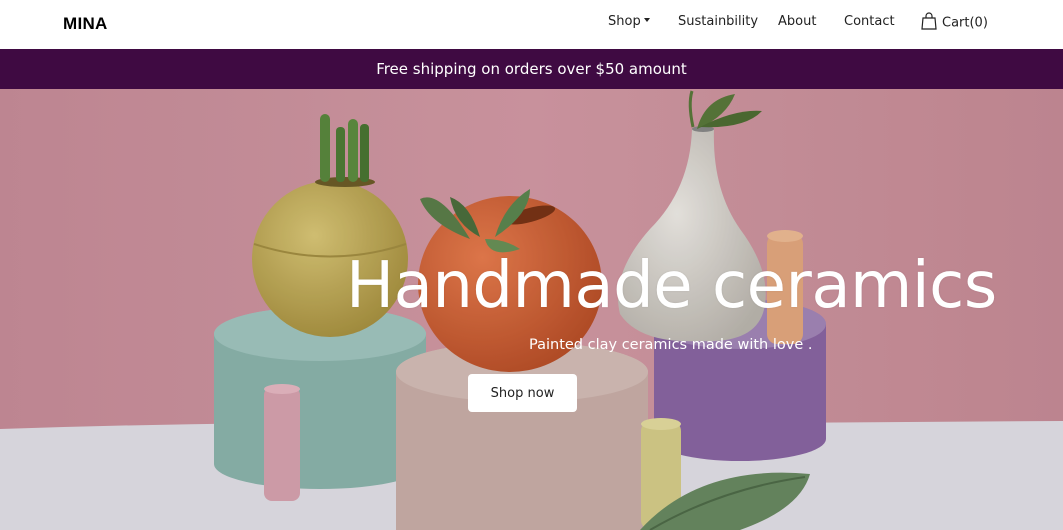 This screenshot has height=530, width=1063. I want to click on nav-item-shop: Shop, so click(629, 21).